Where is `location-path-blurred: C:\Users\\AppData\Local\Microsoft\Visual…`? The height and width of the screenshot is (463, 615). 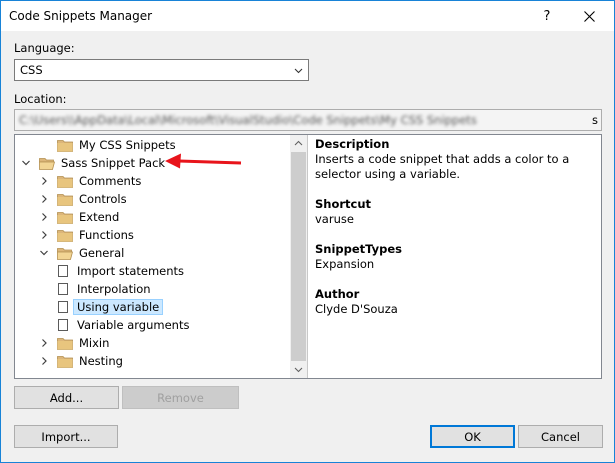 location-path-blurred: C:\Users\\AppData\Local\Microsoft\Visual… is located at coordinates (248, 120).